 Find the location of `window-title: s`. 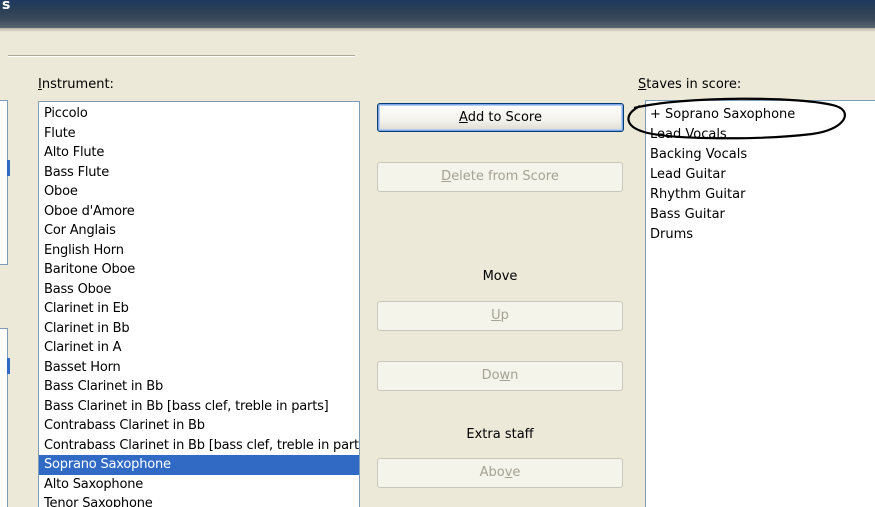

window-title: s is located at coordinates (6, 6).